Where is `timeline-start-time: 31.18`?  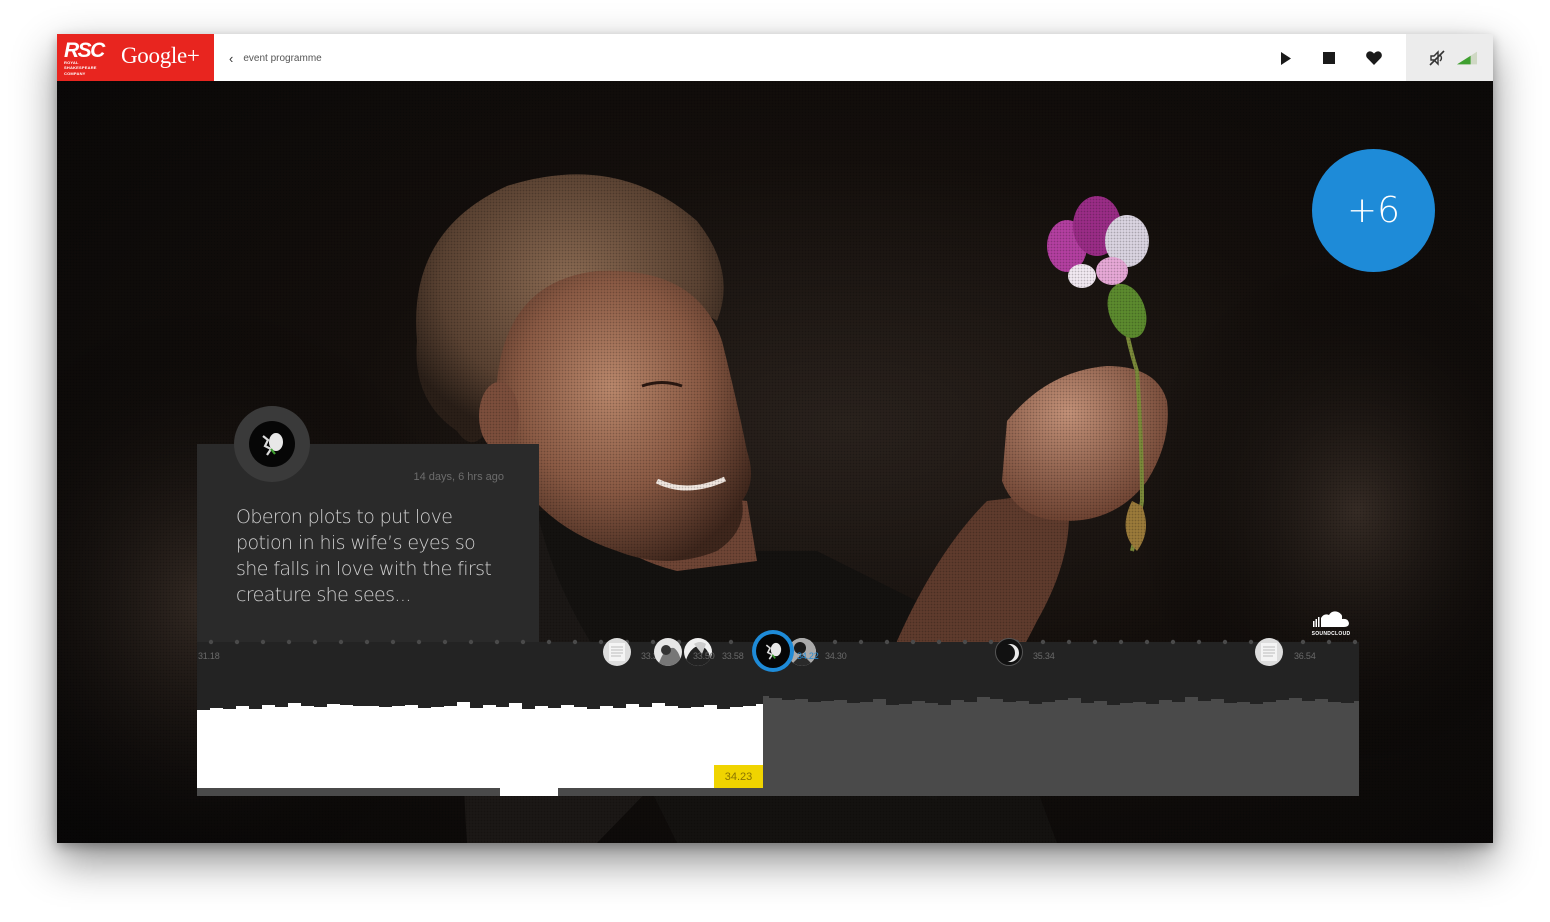
timeline-start-time: 31.18 is located at coordinates (209, 656).